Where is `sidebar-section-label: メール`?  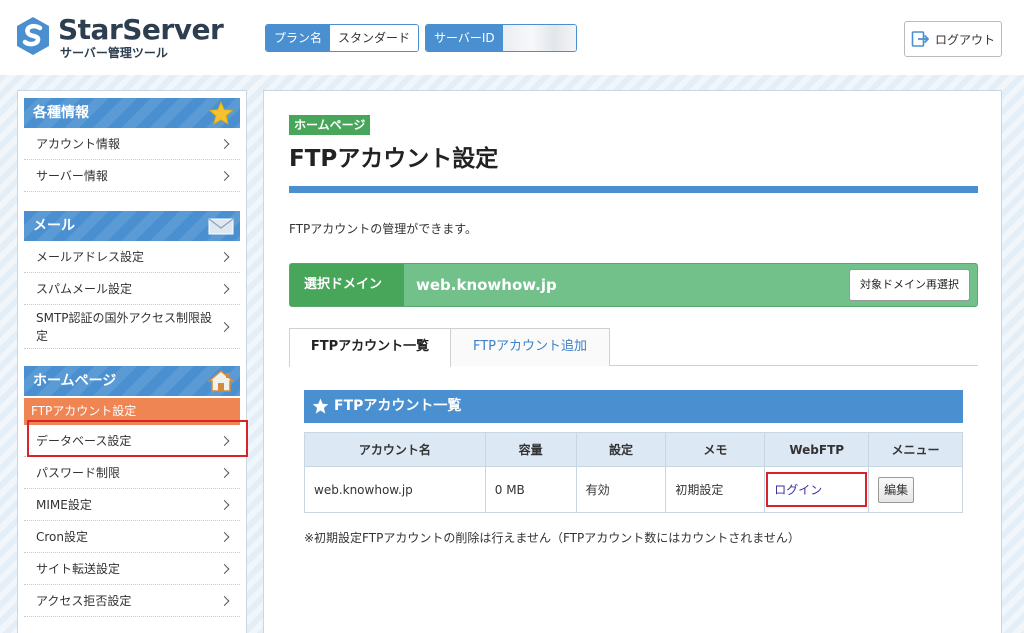 sidebar-section-label: メール is located at coordinates (54, 226).